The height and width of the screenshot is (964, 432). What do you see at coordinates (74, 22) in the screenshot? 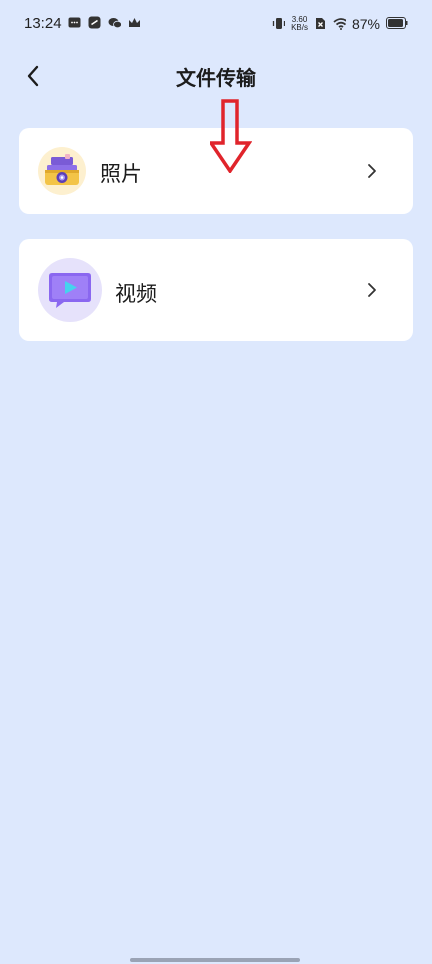
I see `message-icon` at bounding box center [74, 22].